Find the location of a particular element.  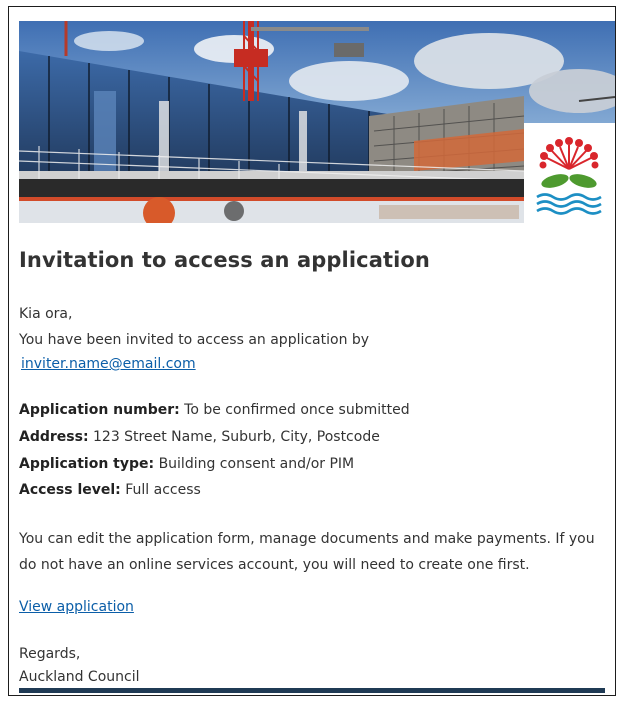

inviter-email-link: inviter.name@email.com is located at coordinates (108, 364).